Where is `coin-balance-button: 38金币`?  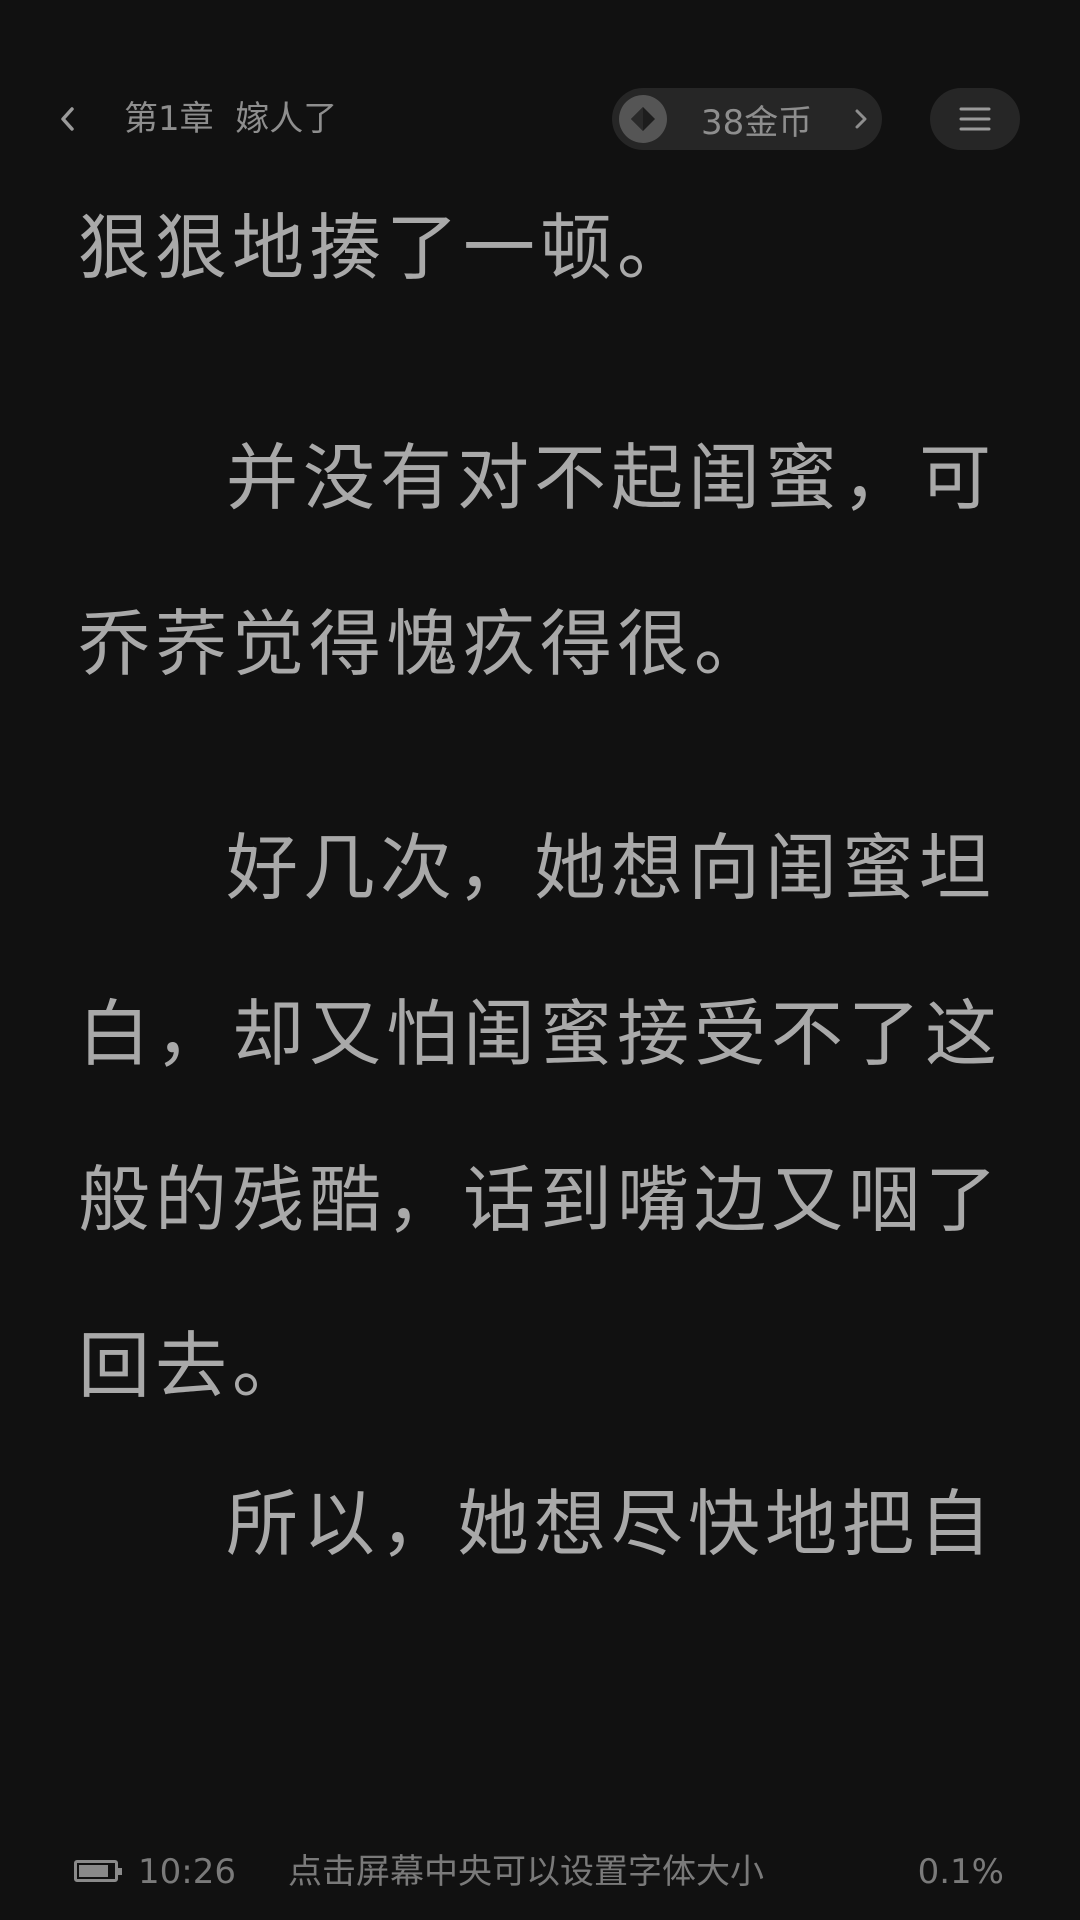
coin-balance-button: 38金币 is located at coordinates (747, 119).